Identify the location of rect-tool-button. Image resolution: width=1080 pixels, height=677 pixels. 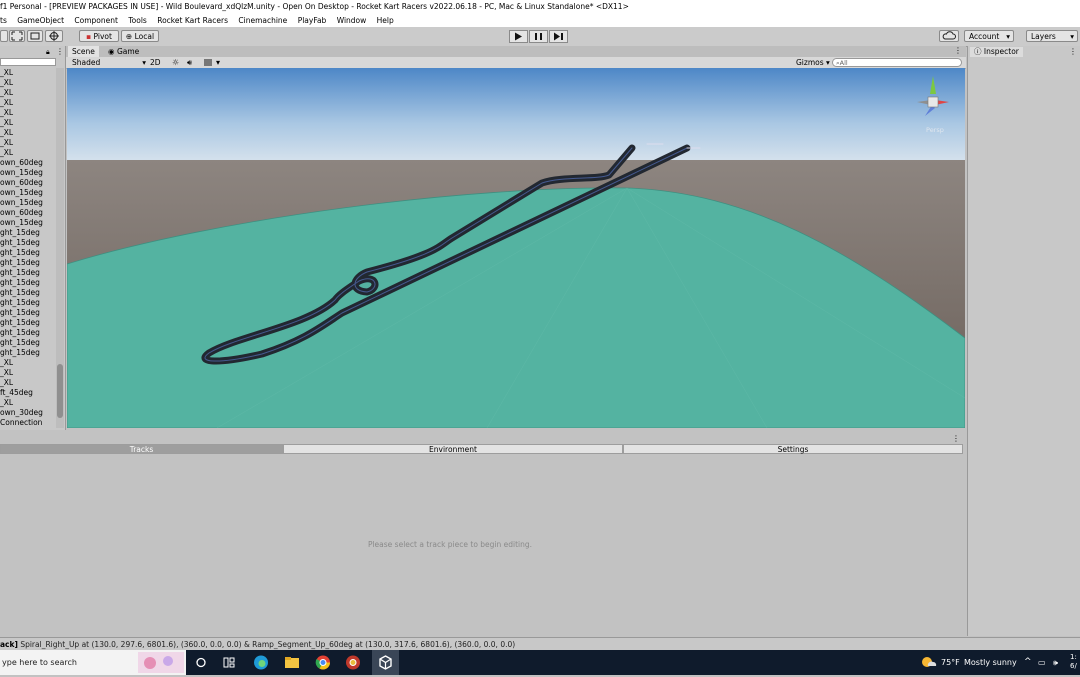
(4, 36).